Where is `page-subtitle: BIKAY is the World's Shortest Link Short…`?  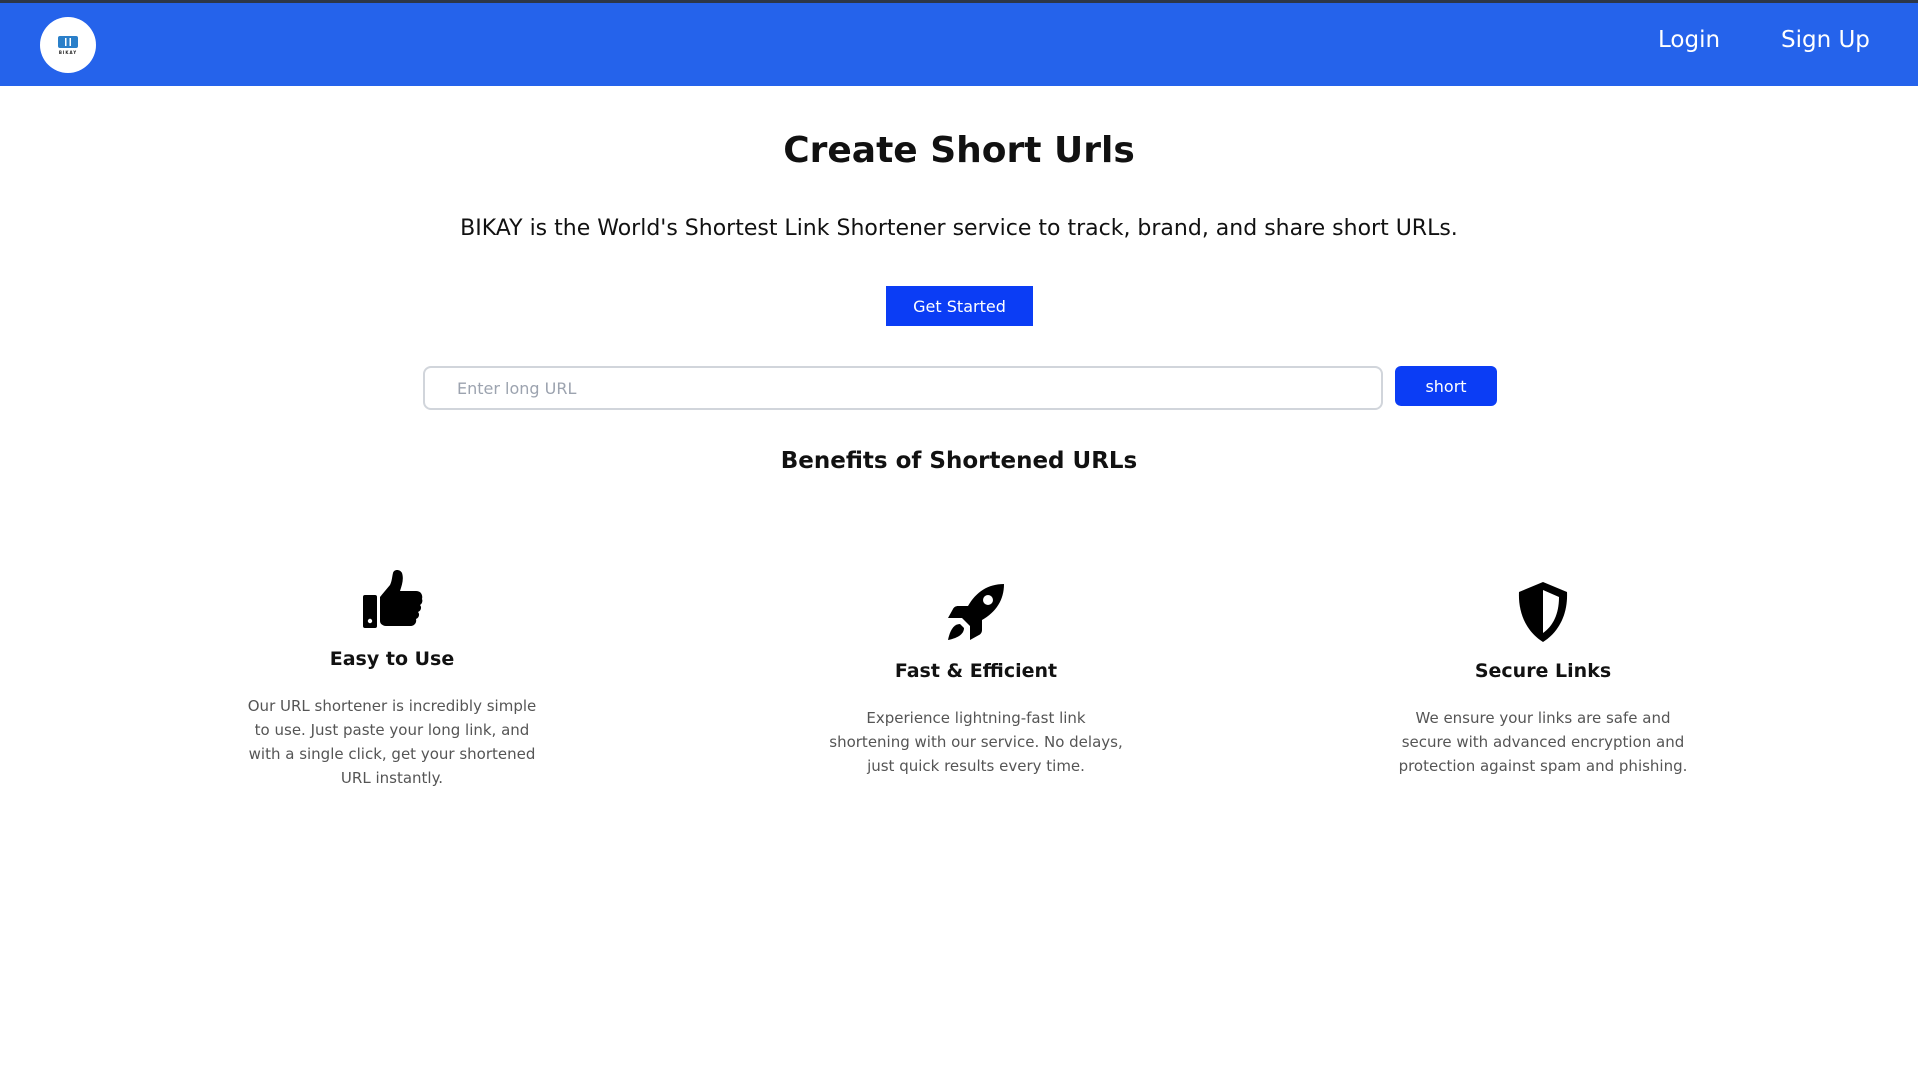
page-subtitle: BIKAY is the World's Shortest Link Short… is located at coordinates (959, 228).